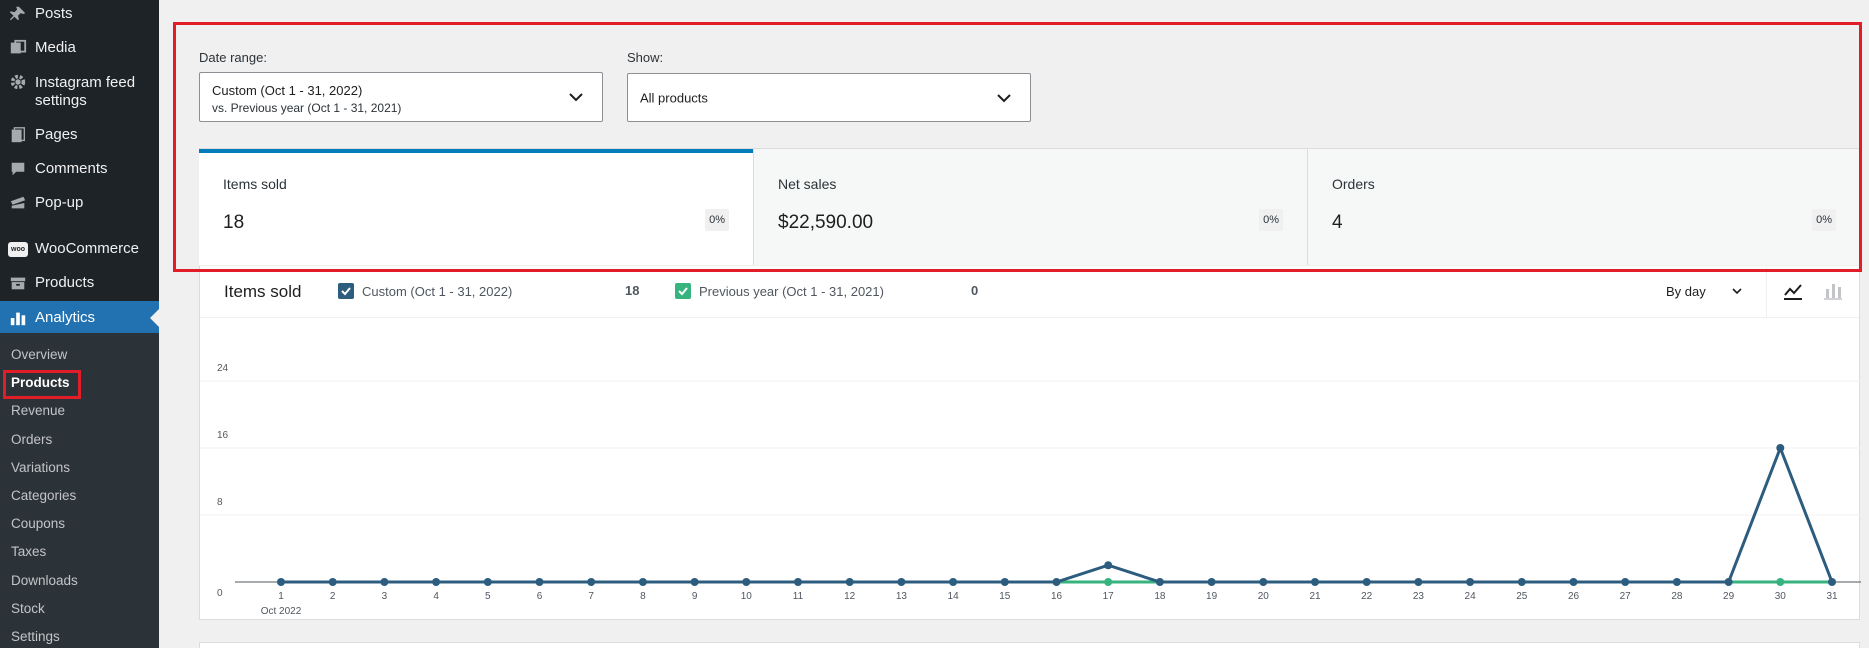 Image resolution: width=1869 pixels, height=648 pixels. I want to click on gear-icon, so click(18, 82).